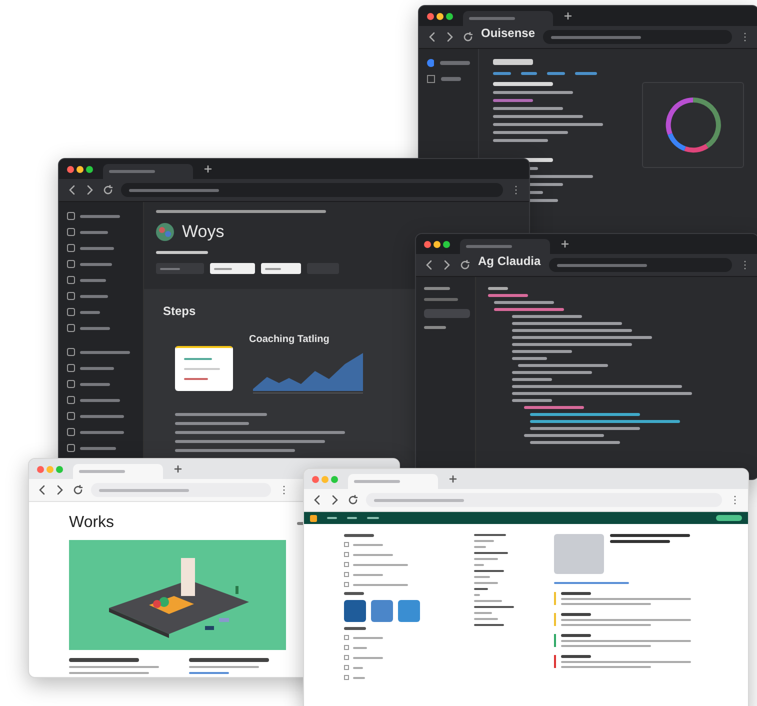 Image resolution: width=757 pixels, height=706 pixels. I want to click on accent-stripe, so click(555, 619).